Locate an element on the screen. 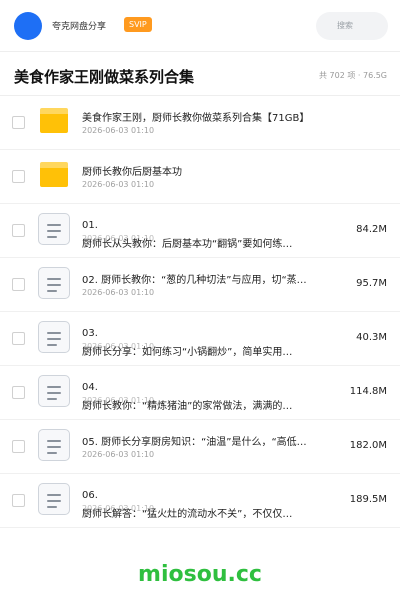 The width and height of the screenshot is (400, 600). top-bar: 夸克网盘分享 SVIP 搜索 is located at coordinates (200, 26).